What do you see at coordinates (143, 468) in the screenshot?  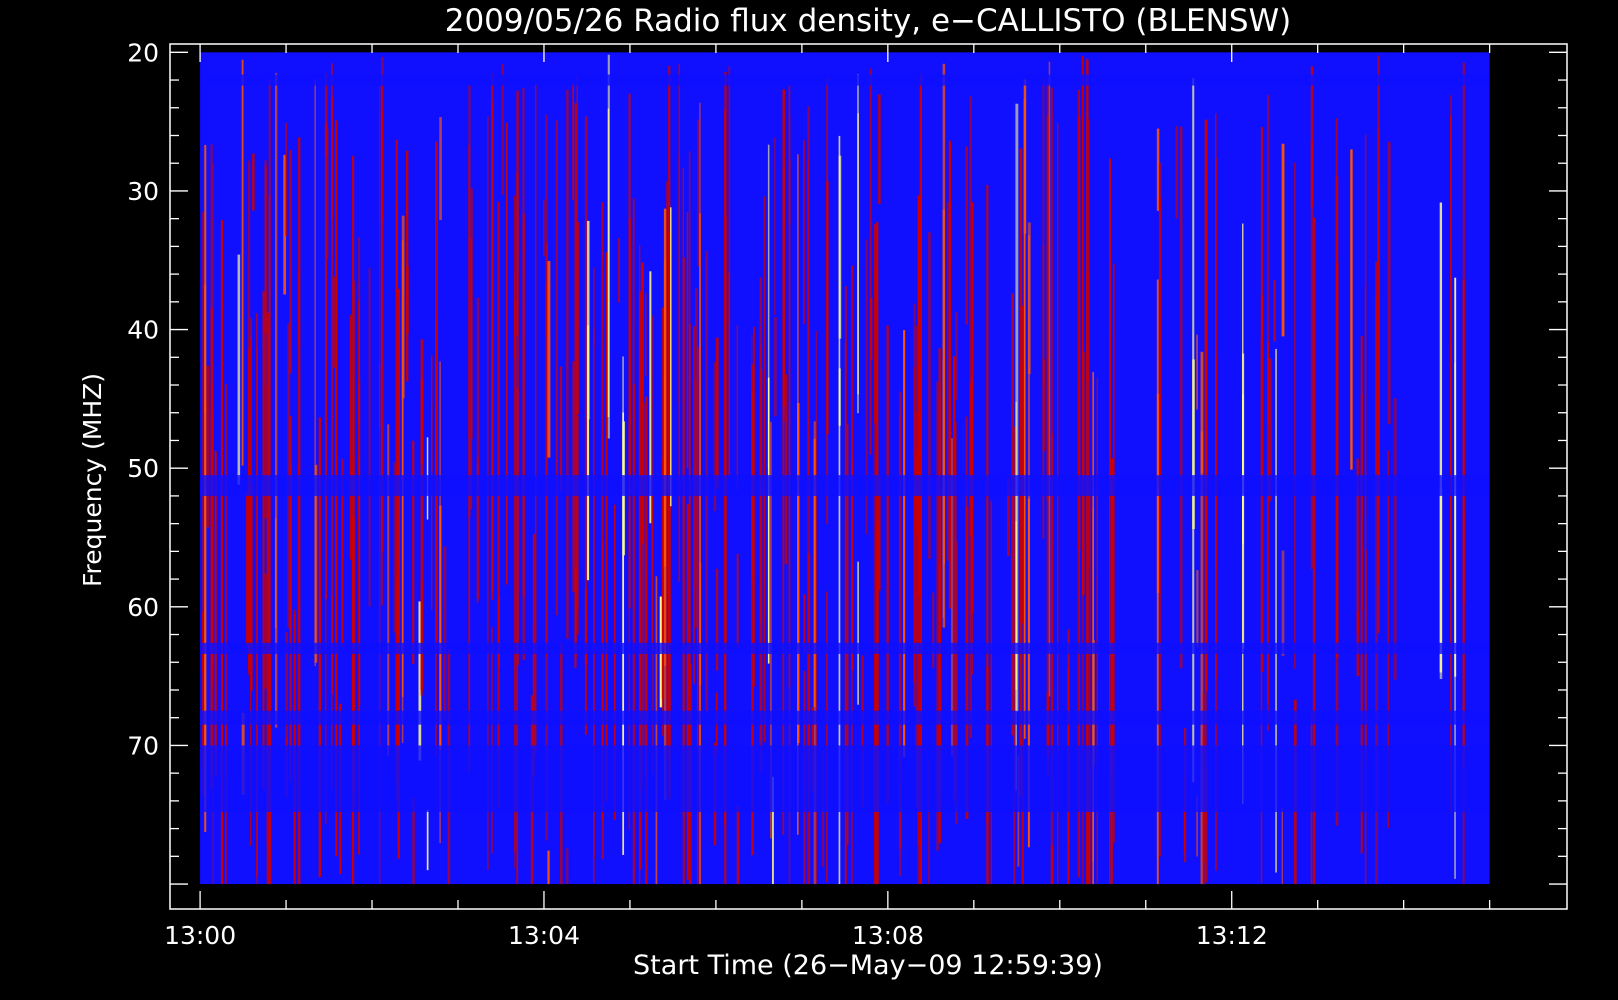 I see `y-tick-label: 50` at bounding box center [143, 468].